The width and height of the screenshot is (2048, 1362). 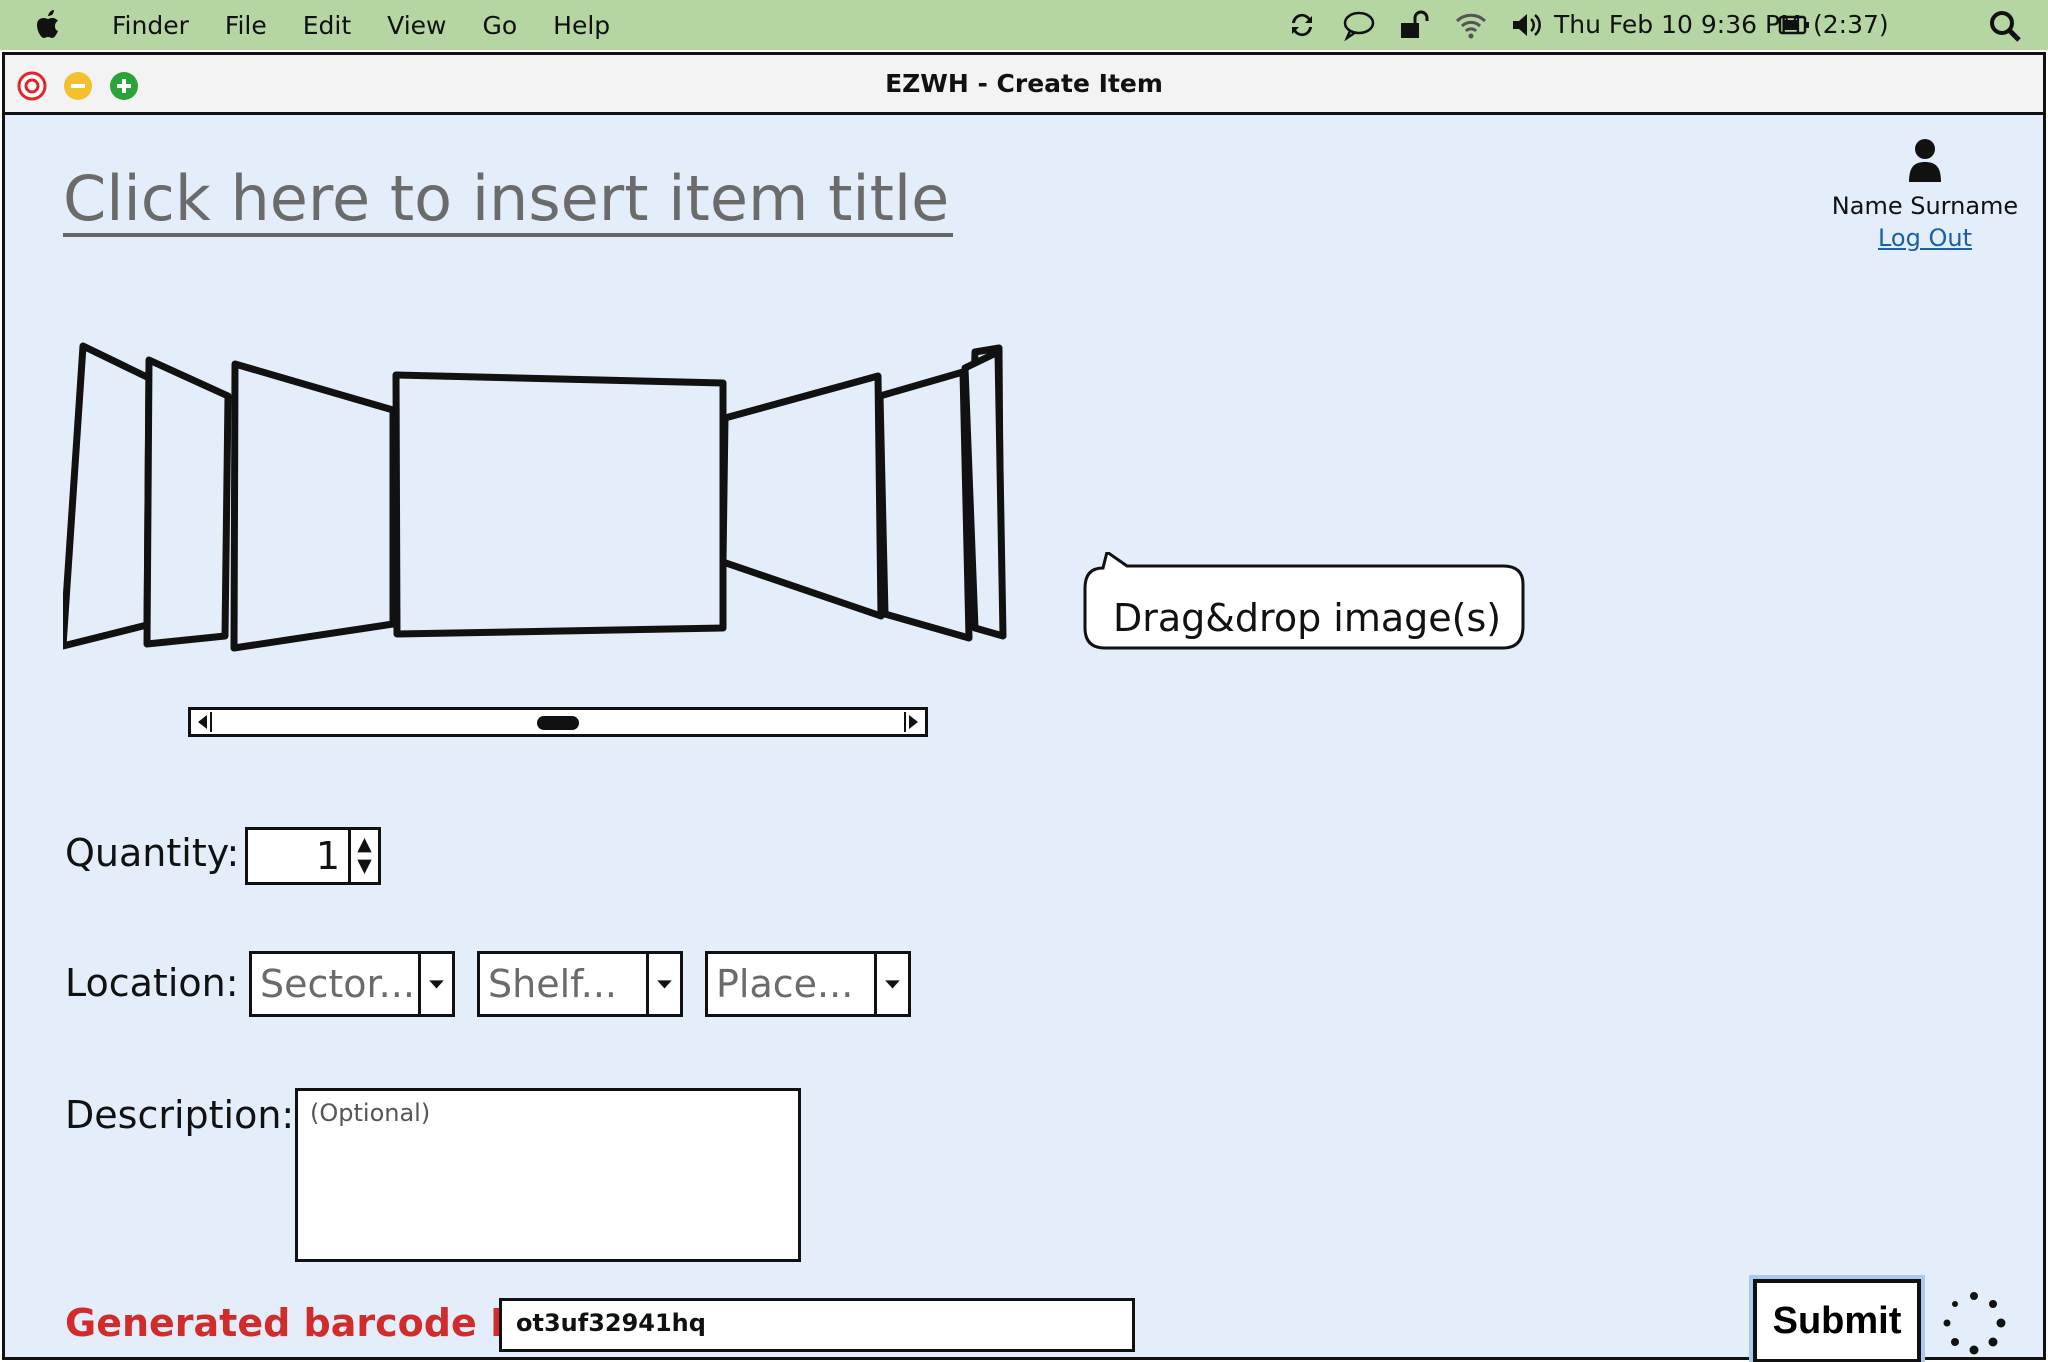 What do you see at coordinates (1925, 238) in the screenshot?
I see `logout-link: Log Out` at bounding box center [1925, 238].